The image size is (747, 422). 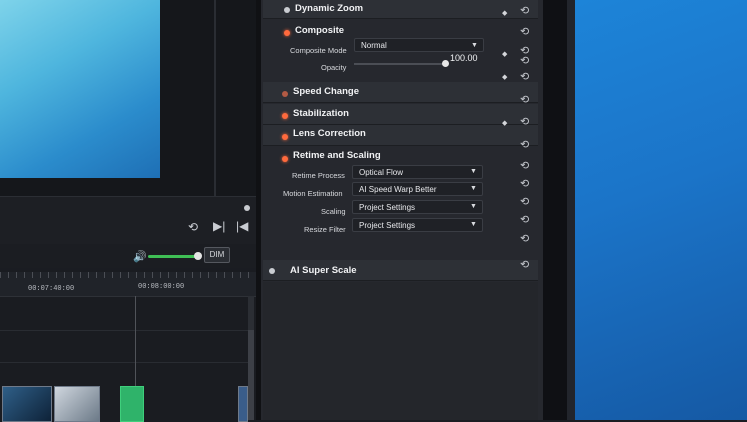 I want to click on composite-toggle, so click(x=287, y=33).